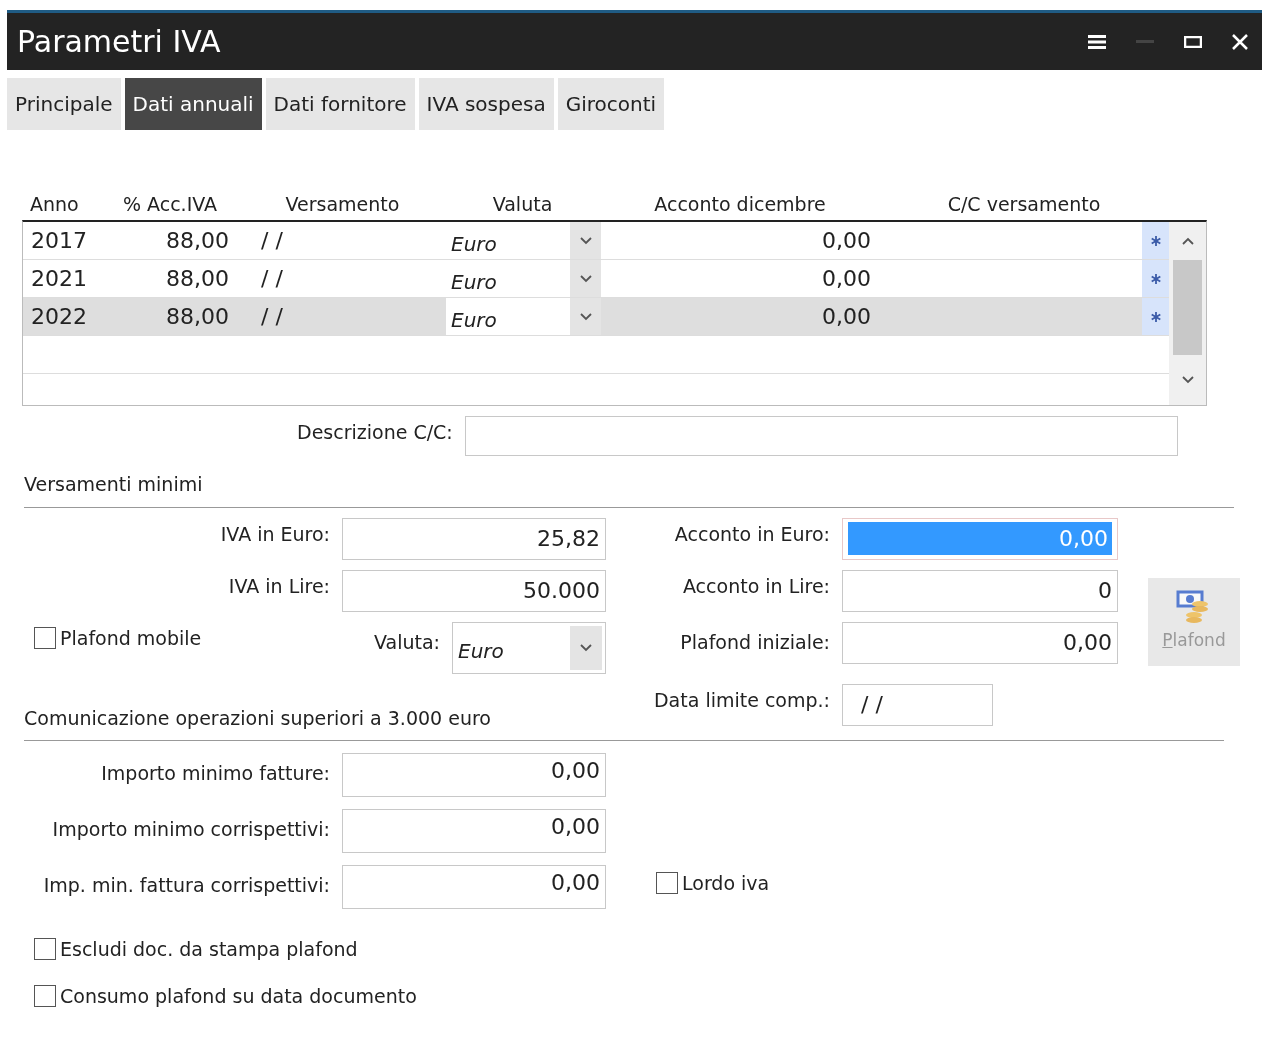  Describe the element at coordinates (755, 642) in the screenshot. I see `field-label: Plafond iniziale:` at that location.